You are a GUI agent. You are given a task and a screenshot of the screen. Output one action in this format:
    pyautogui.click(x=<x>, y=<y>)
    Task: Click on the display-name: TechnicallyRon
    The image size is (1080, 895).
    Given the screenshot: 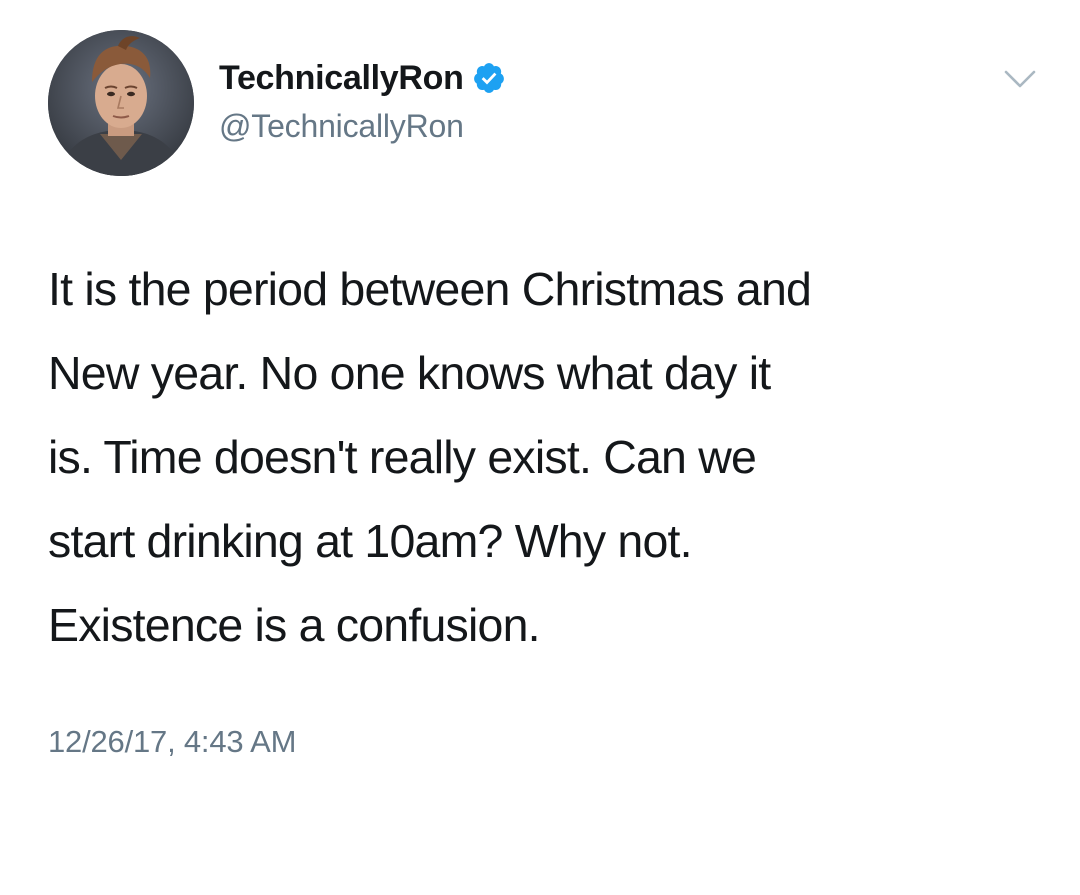 What is the action you would take?
    pyautogui.click(x=341, y=78)
    